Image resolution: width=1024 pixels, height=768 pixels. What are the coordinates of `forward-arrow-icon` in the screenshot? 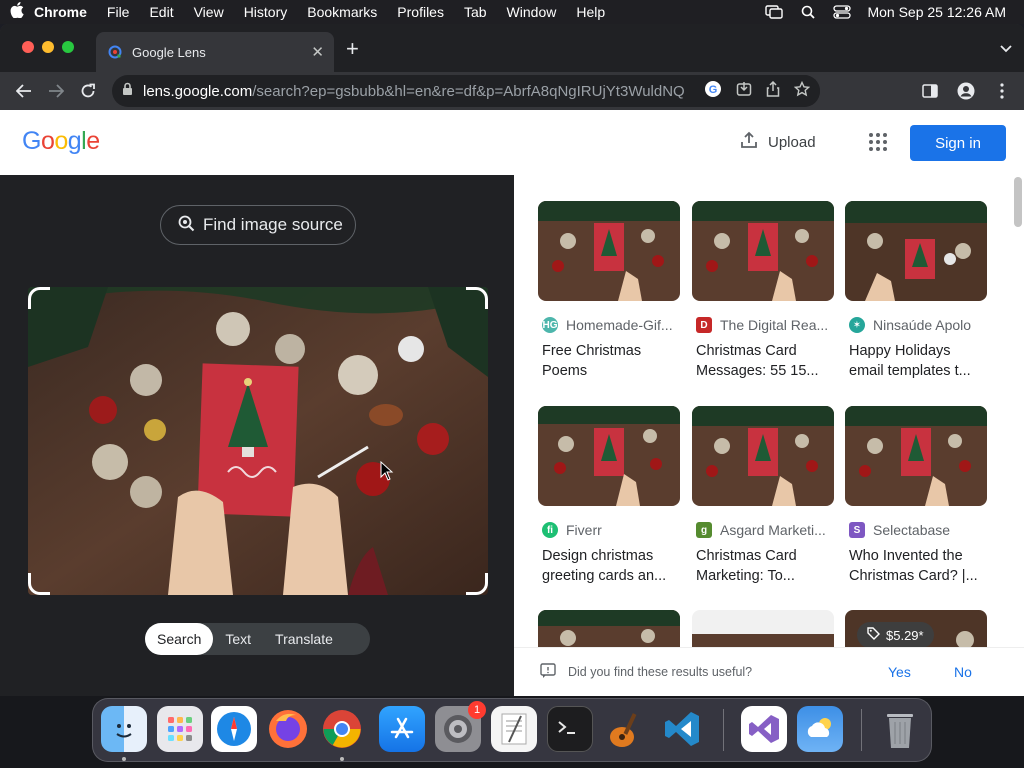 It's located at (56, 91).